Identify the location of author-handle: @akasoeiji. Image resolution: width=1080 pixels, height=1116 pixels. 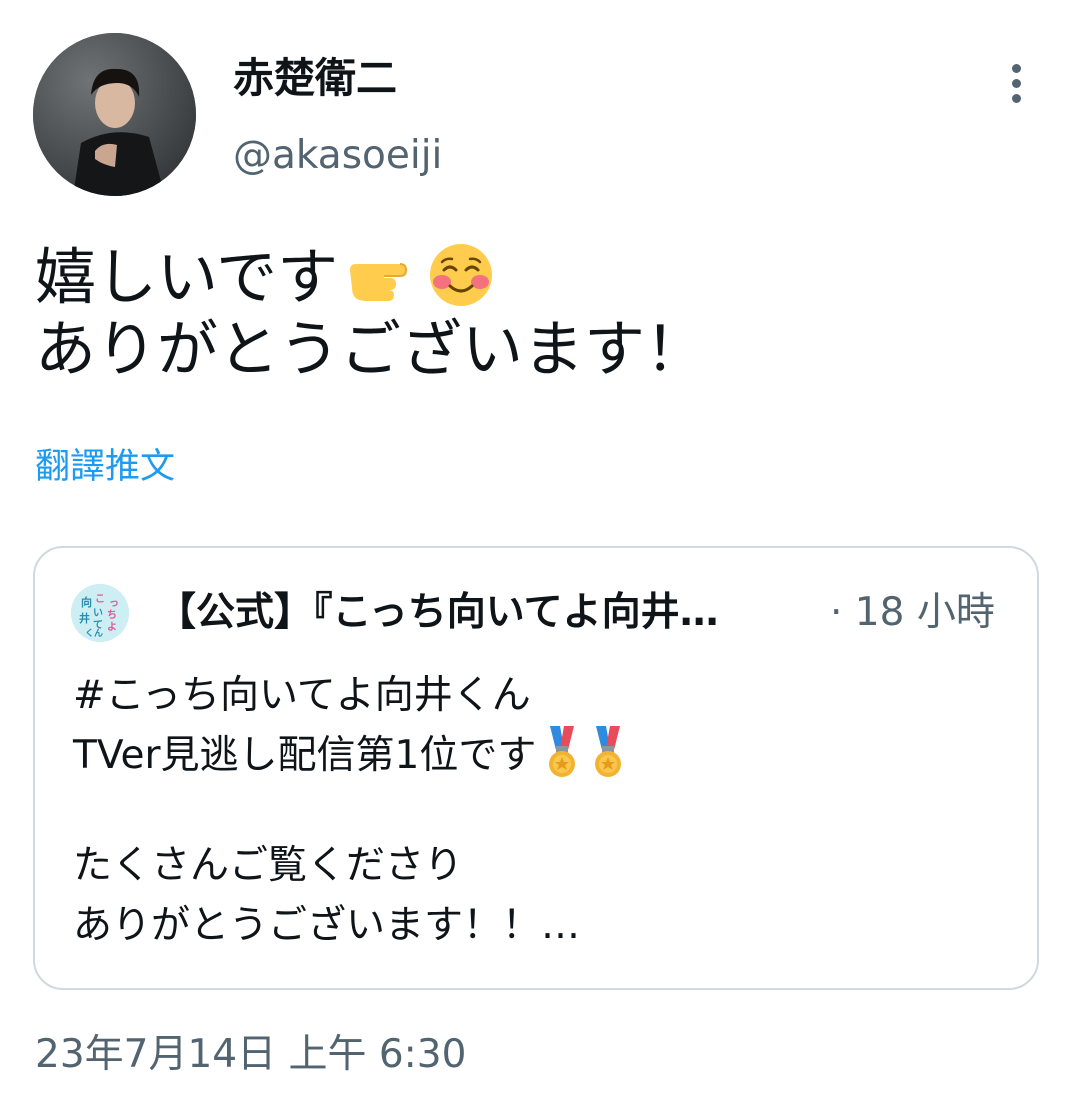
(337, 156).